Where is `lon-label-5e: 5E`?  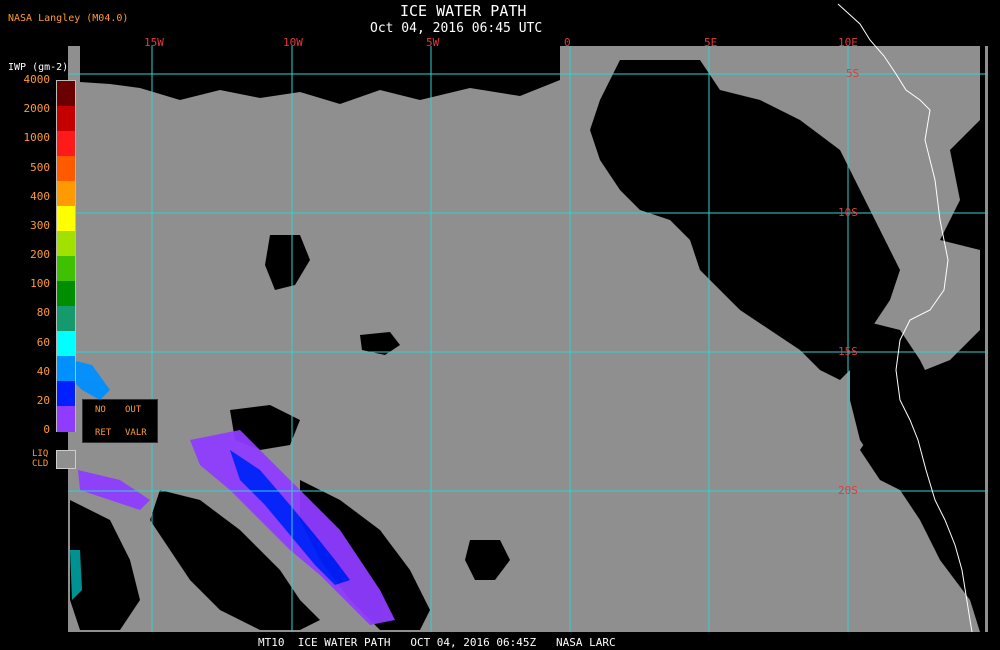 lon-label-5e: 5E is located at coordinates (711, 42).